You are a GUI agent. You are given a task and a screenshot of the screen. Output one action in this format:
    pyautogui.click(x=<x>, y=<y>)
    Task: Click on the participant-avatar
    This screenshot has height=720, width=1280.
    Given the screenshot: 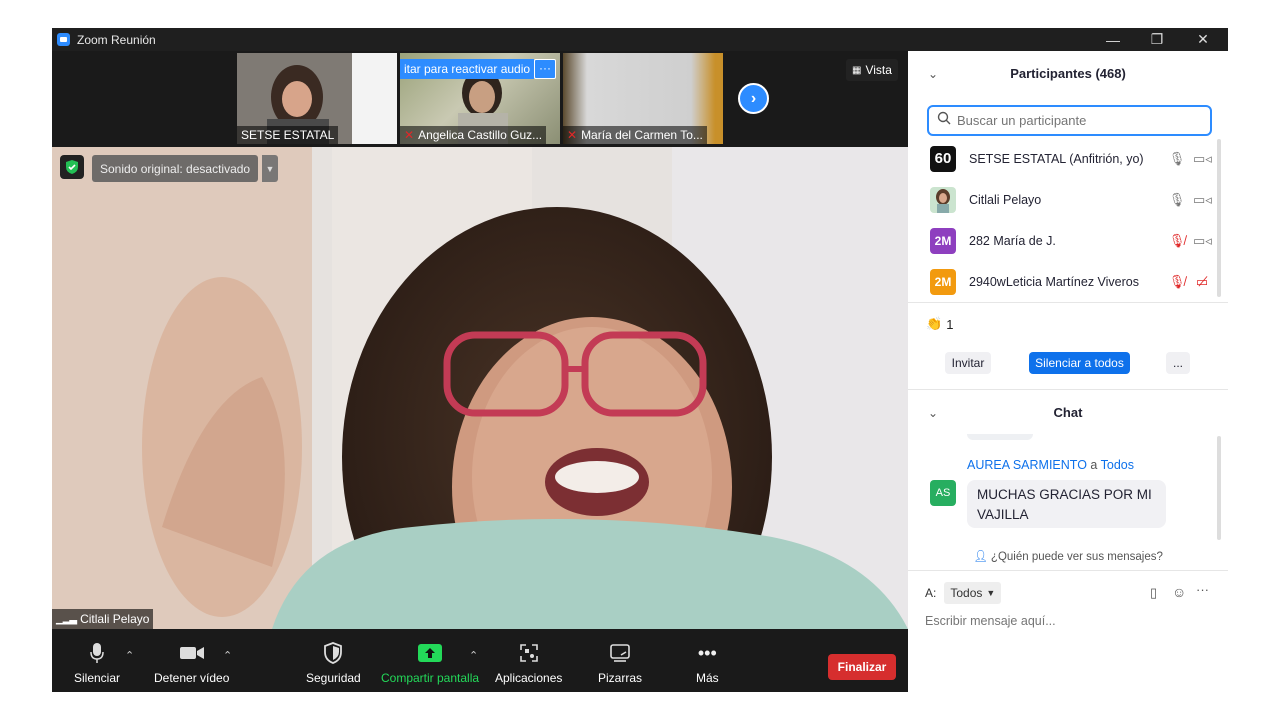 What is the action you would take?
    pyautogui.click(x=943, y=199)
    